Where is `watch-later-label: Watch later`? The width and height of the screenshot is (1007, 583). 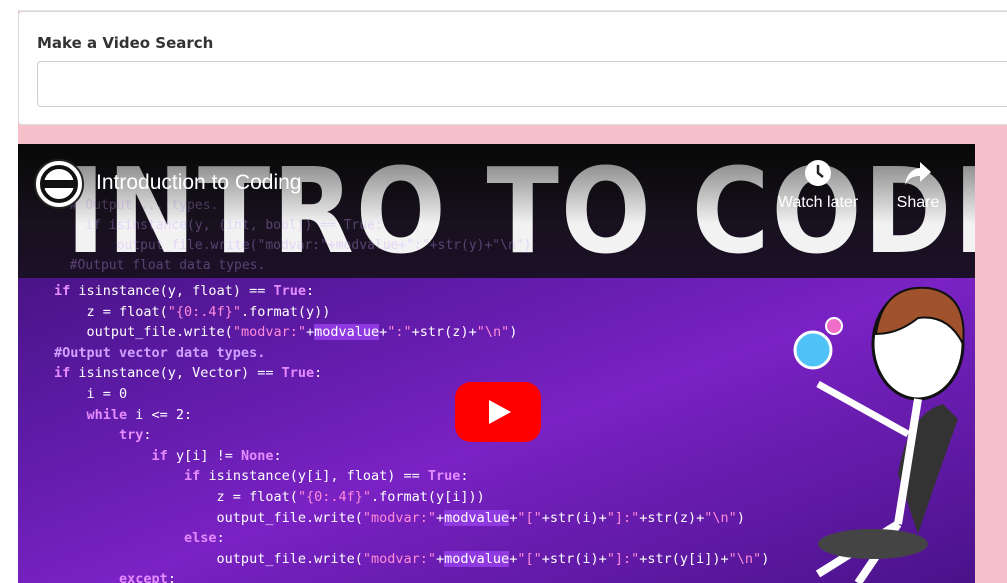 watch-later-label: Watch later is located at coordinates (818, 202).